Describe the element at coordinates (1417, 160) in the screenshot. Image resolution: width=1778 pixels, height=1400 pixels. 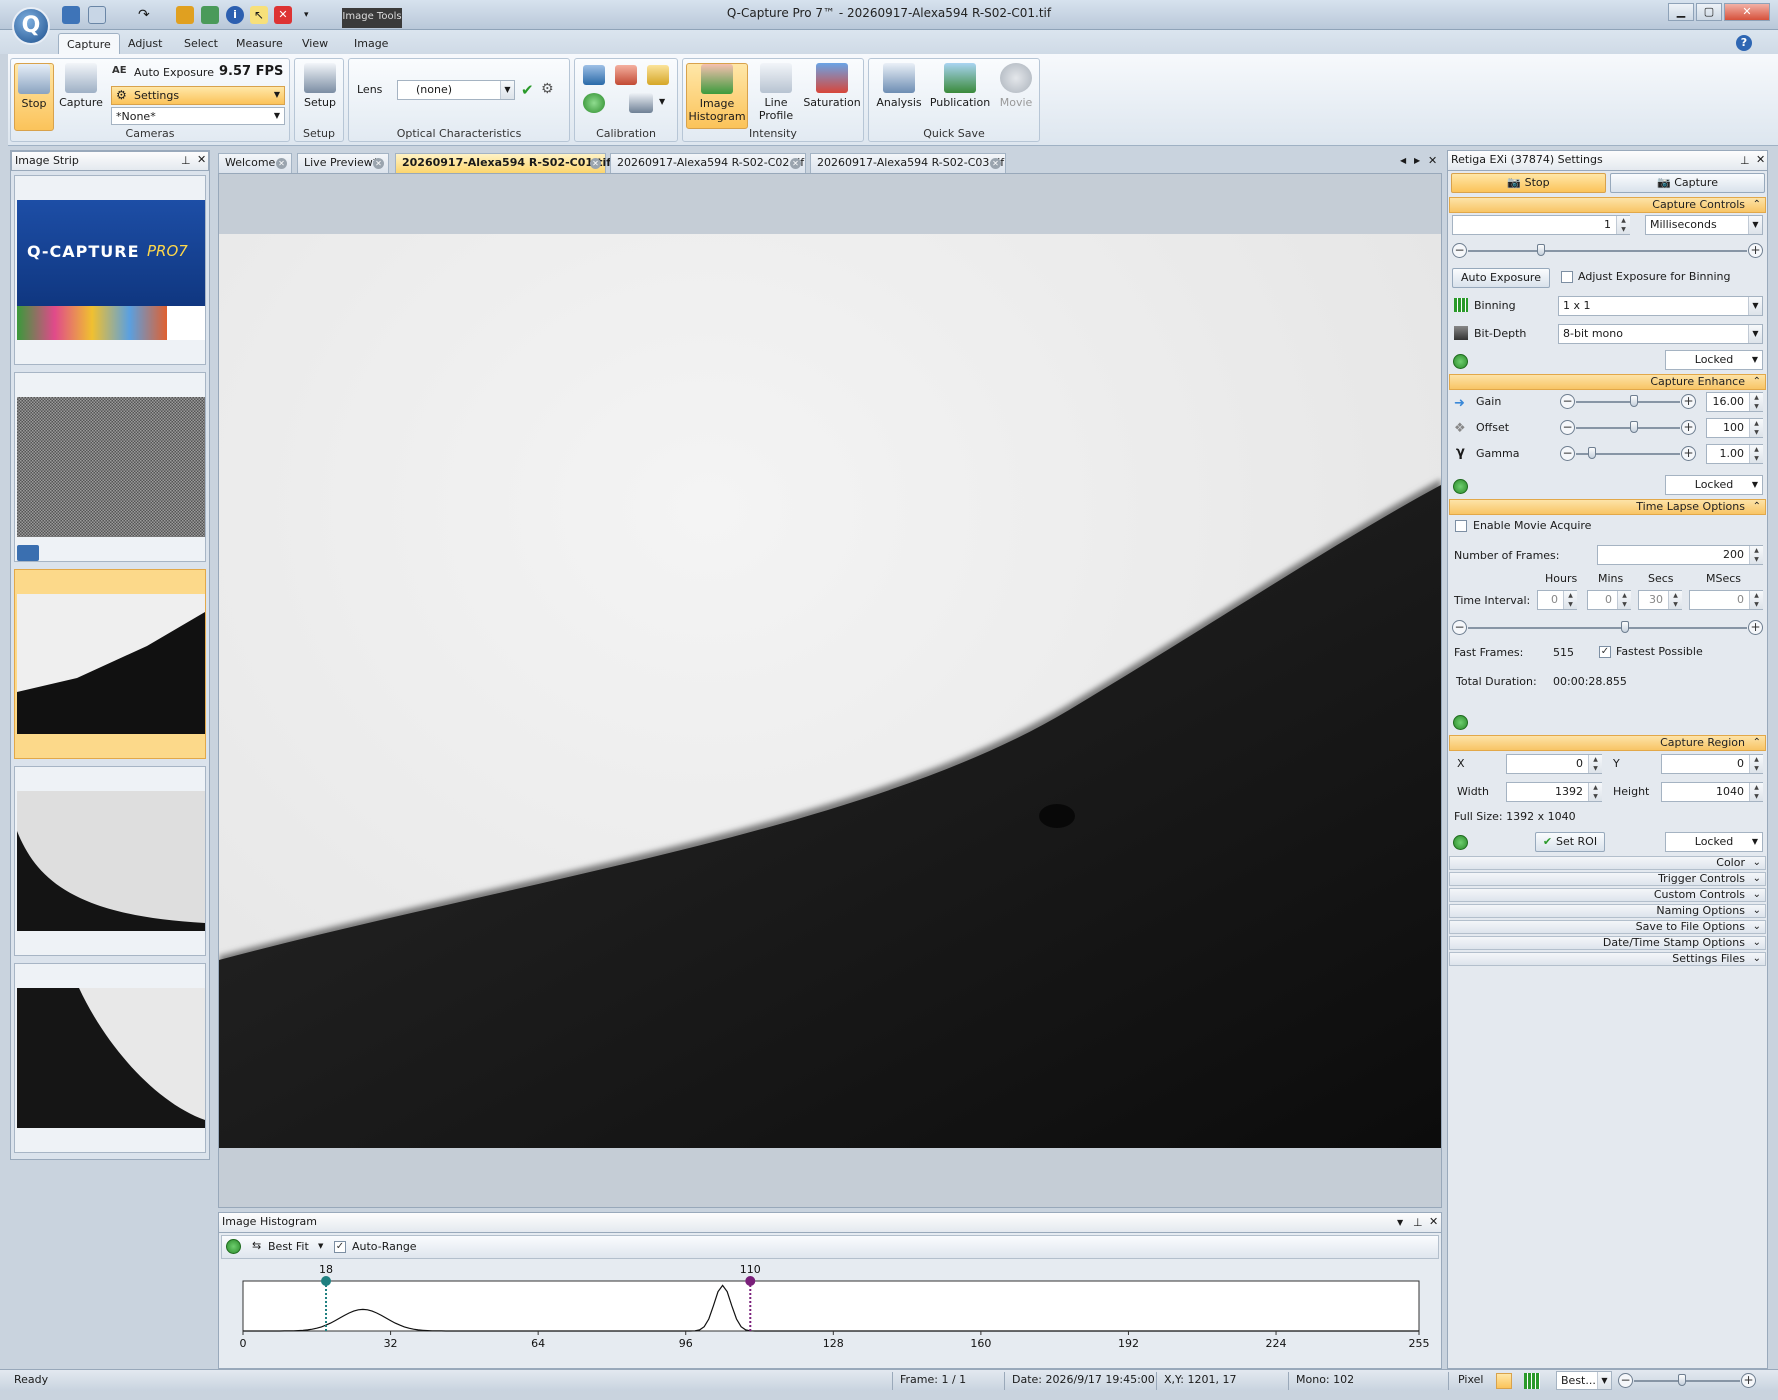
I see `tab-scroll-right-icon: ▶` at that location.